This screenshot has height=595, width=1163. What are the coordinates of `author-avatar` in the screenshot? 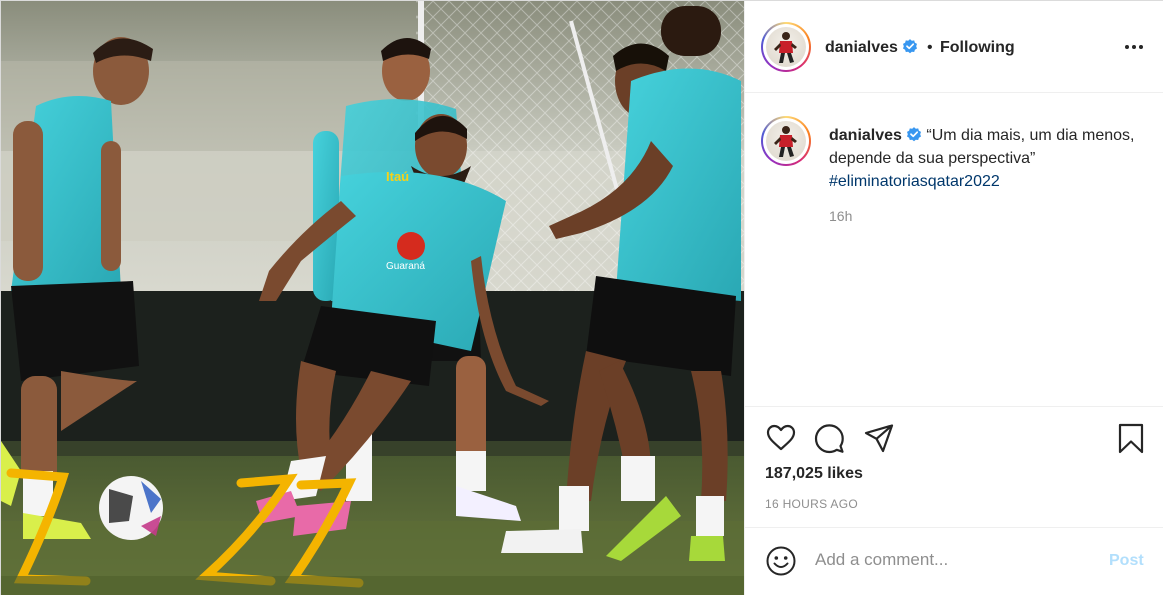 It's located at (786, 47).